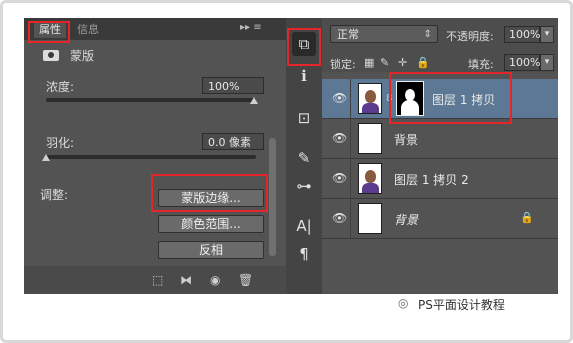  What do you see at coordinates (245, 280) in the screenshot?
I see `delete-icon: 🗑` at bounding box center [245, 280].